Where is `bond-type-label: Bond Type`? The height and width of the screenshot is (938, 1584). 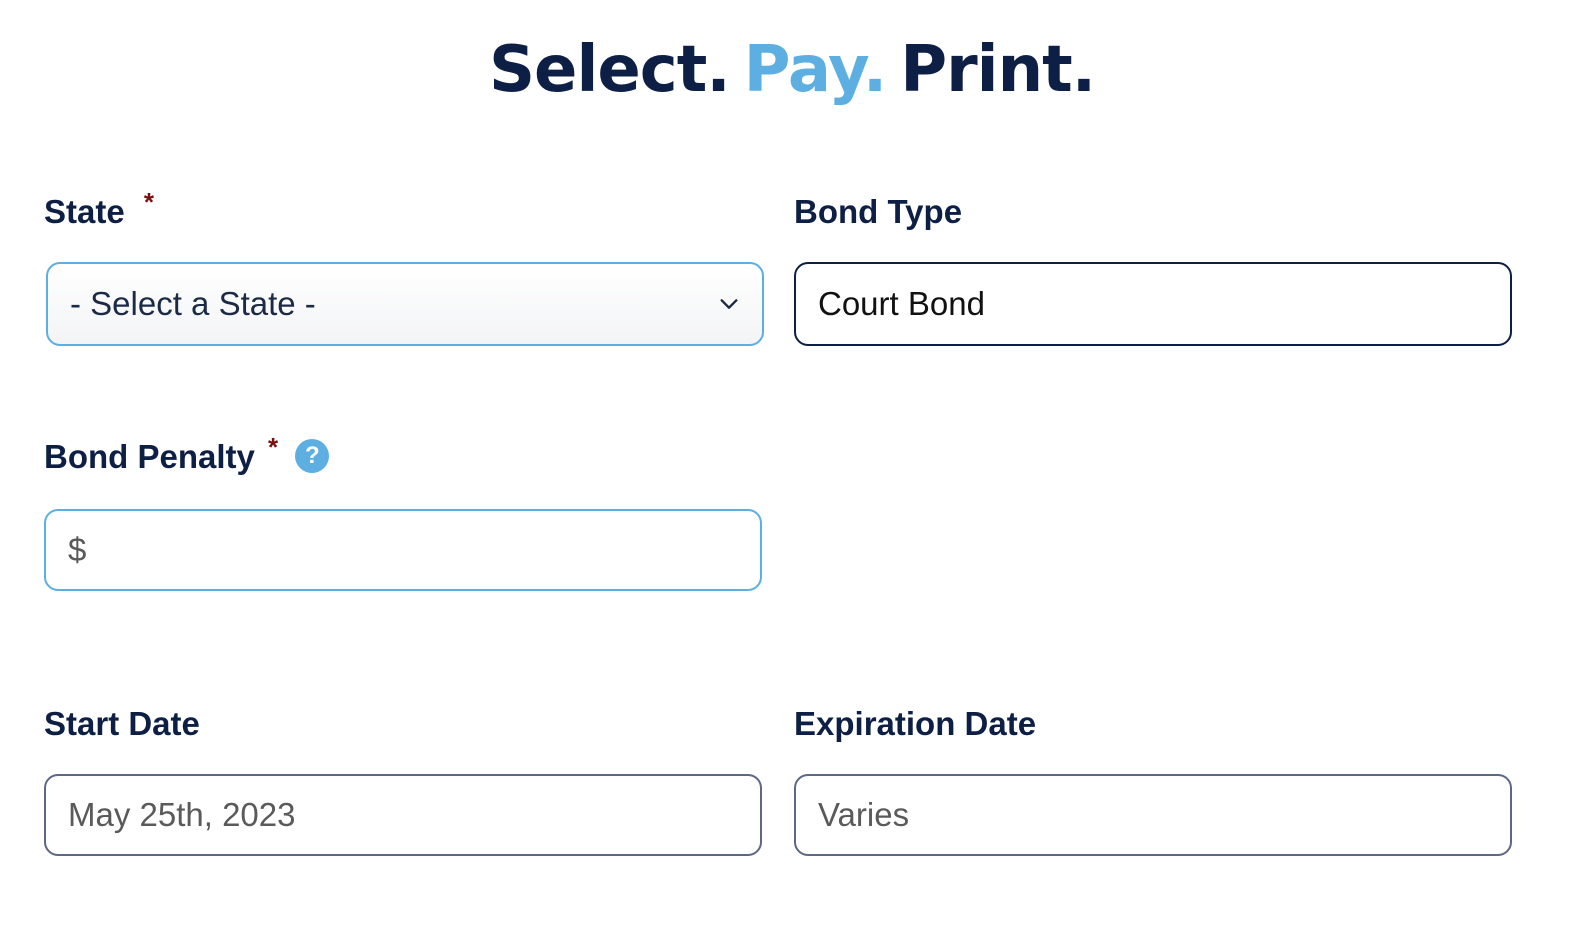 bond-type-label: Bond Type is located at coordinates (878, 212).